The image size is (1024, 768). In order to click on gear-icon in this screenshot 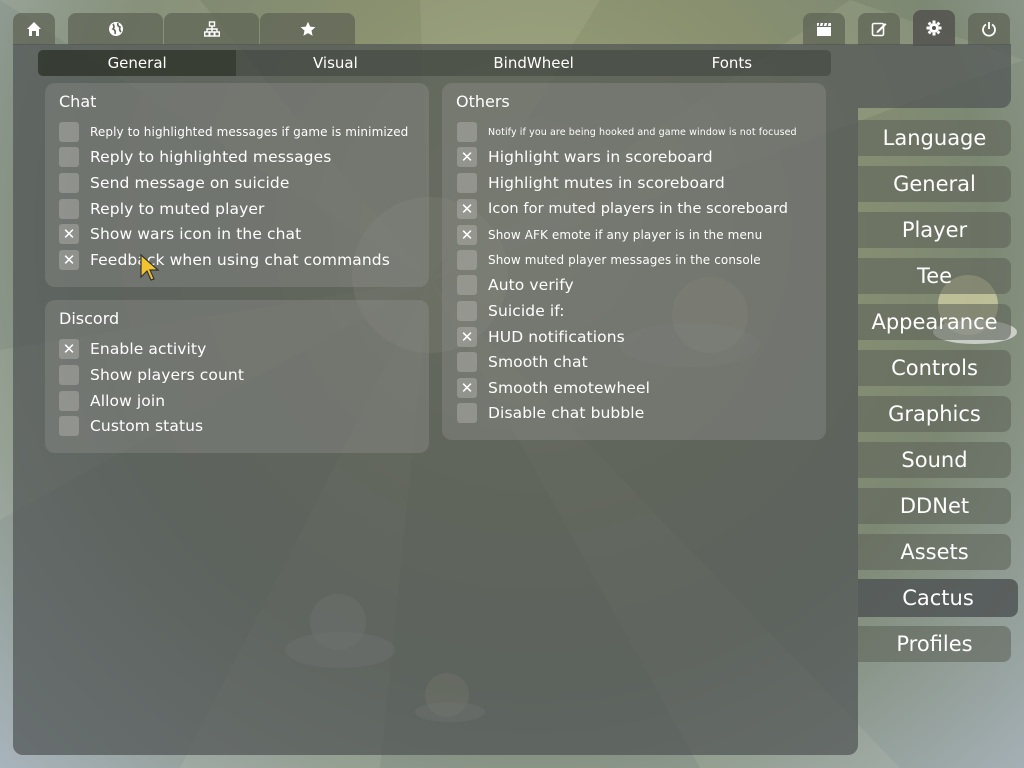, I will do `click(934, 28)`.